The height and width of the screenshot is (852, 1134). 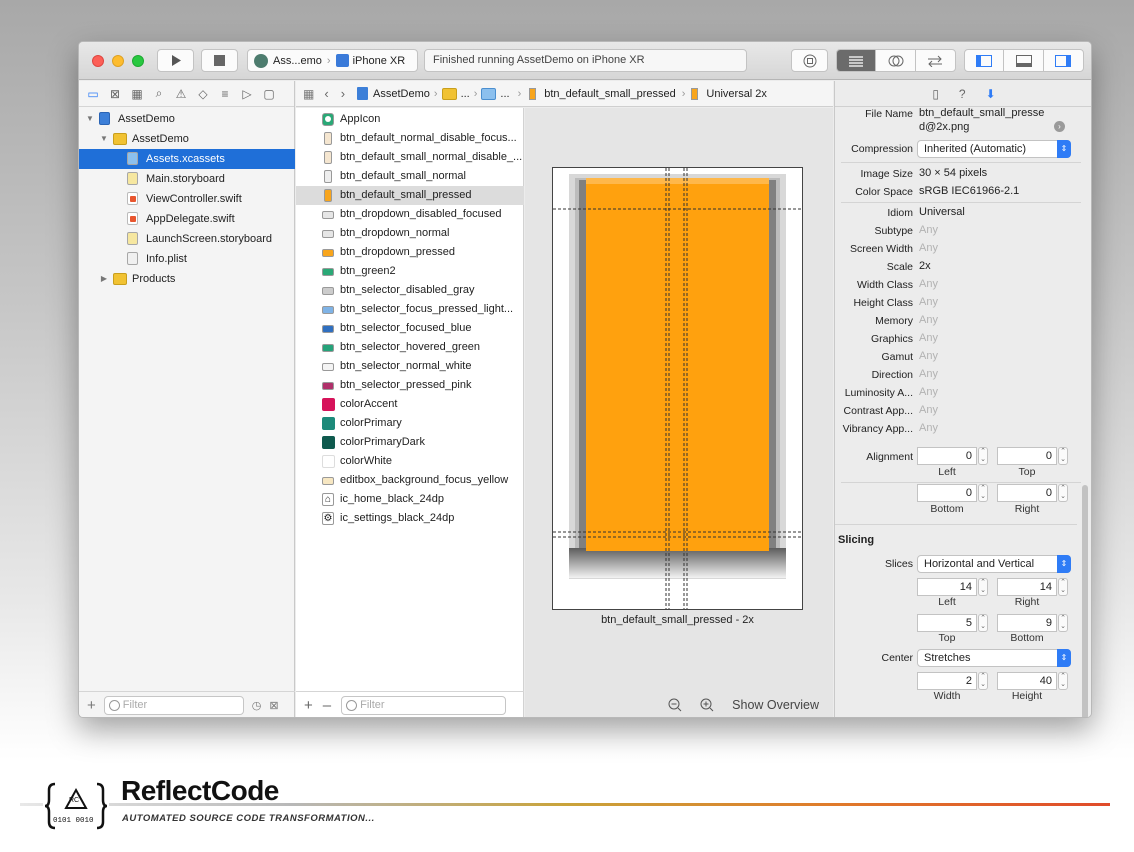 I want to click on navigator-filter-input: Filter, so click(x=173, y=705).